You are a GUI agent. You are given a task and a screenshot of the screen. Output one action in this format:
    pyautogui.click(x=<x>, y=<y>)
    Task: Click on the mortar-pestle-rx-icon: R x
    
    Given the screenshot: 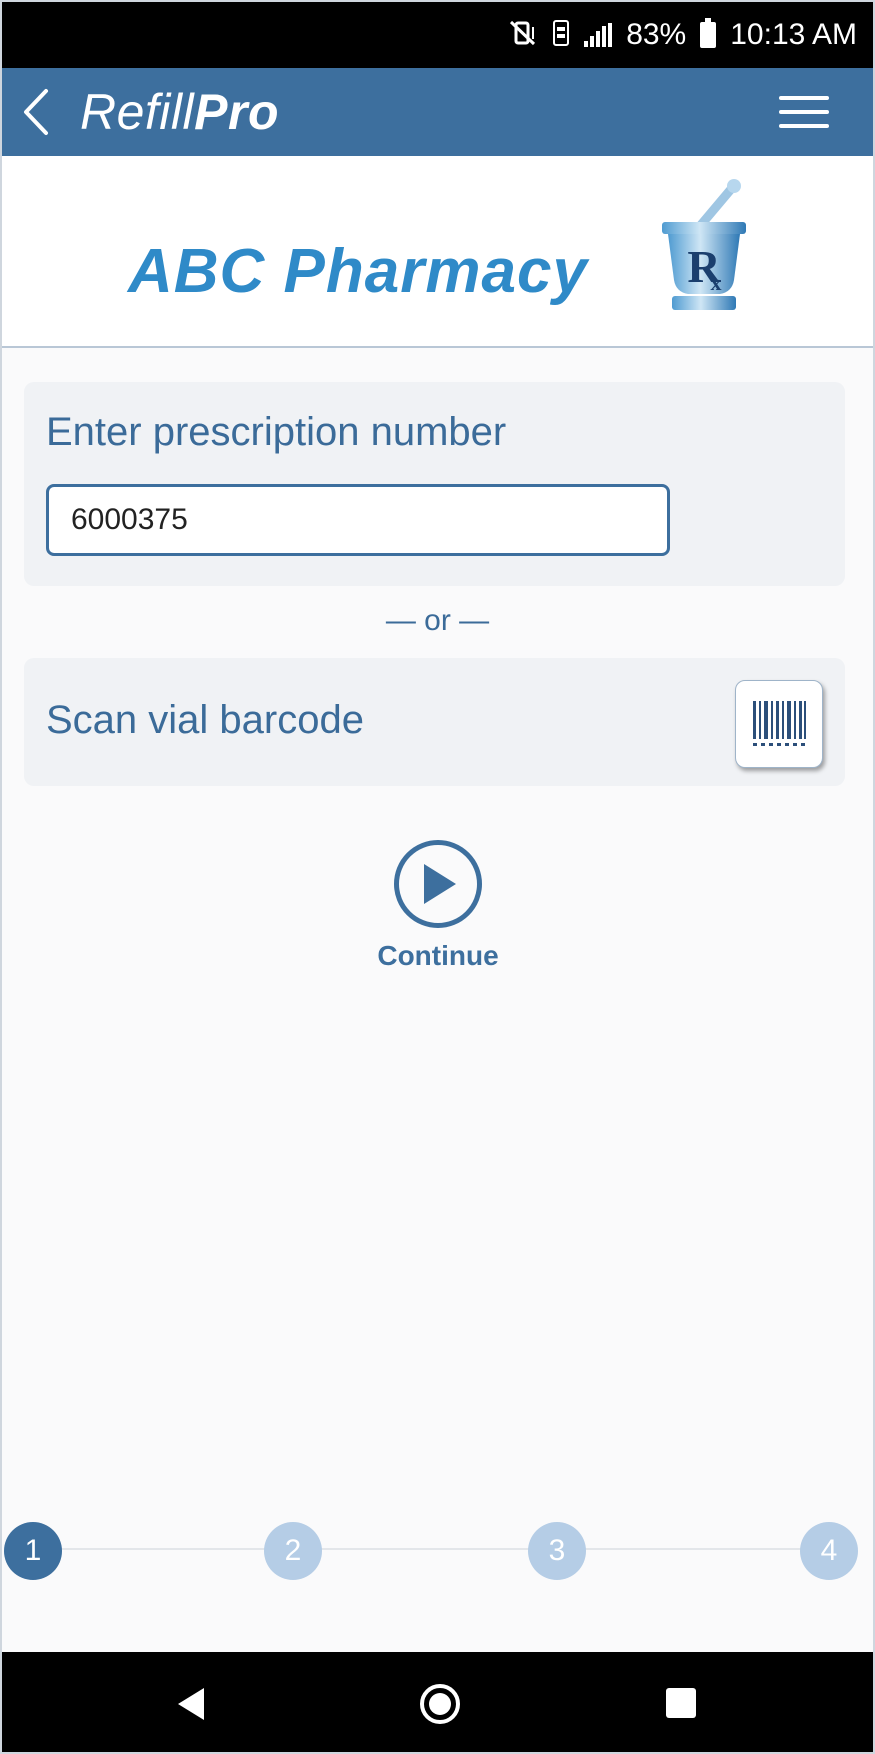 What is the action you would take?
    pyautogui.click(x=704, y=244)
    